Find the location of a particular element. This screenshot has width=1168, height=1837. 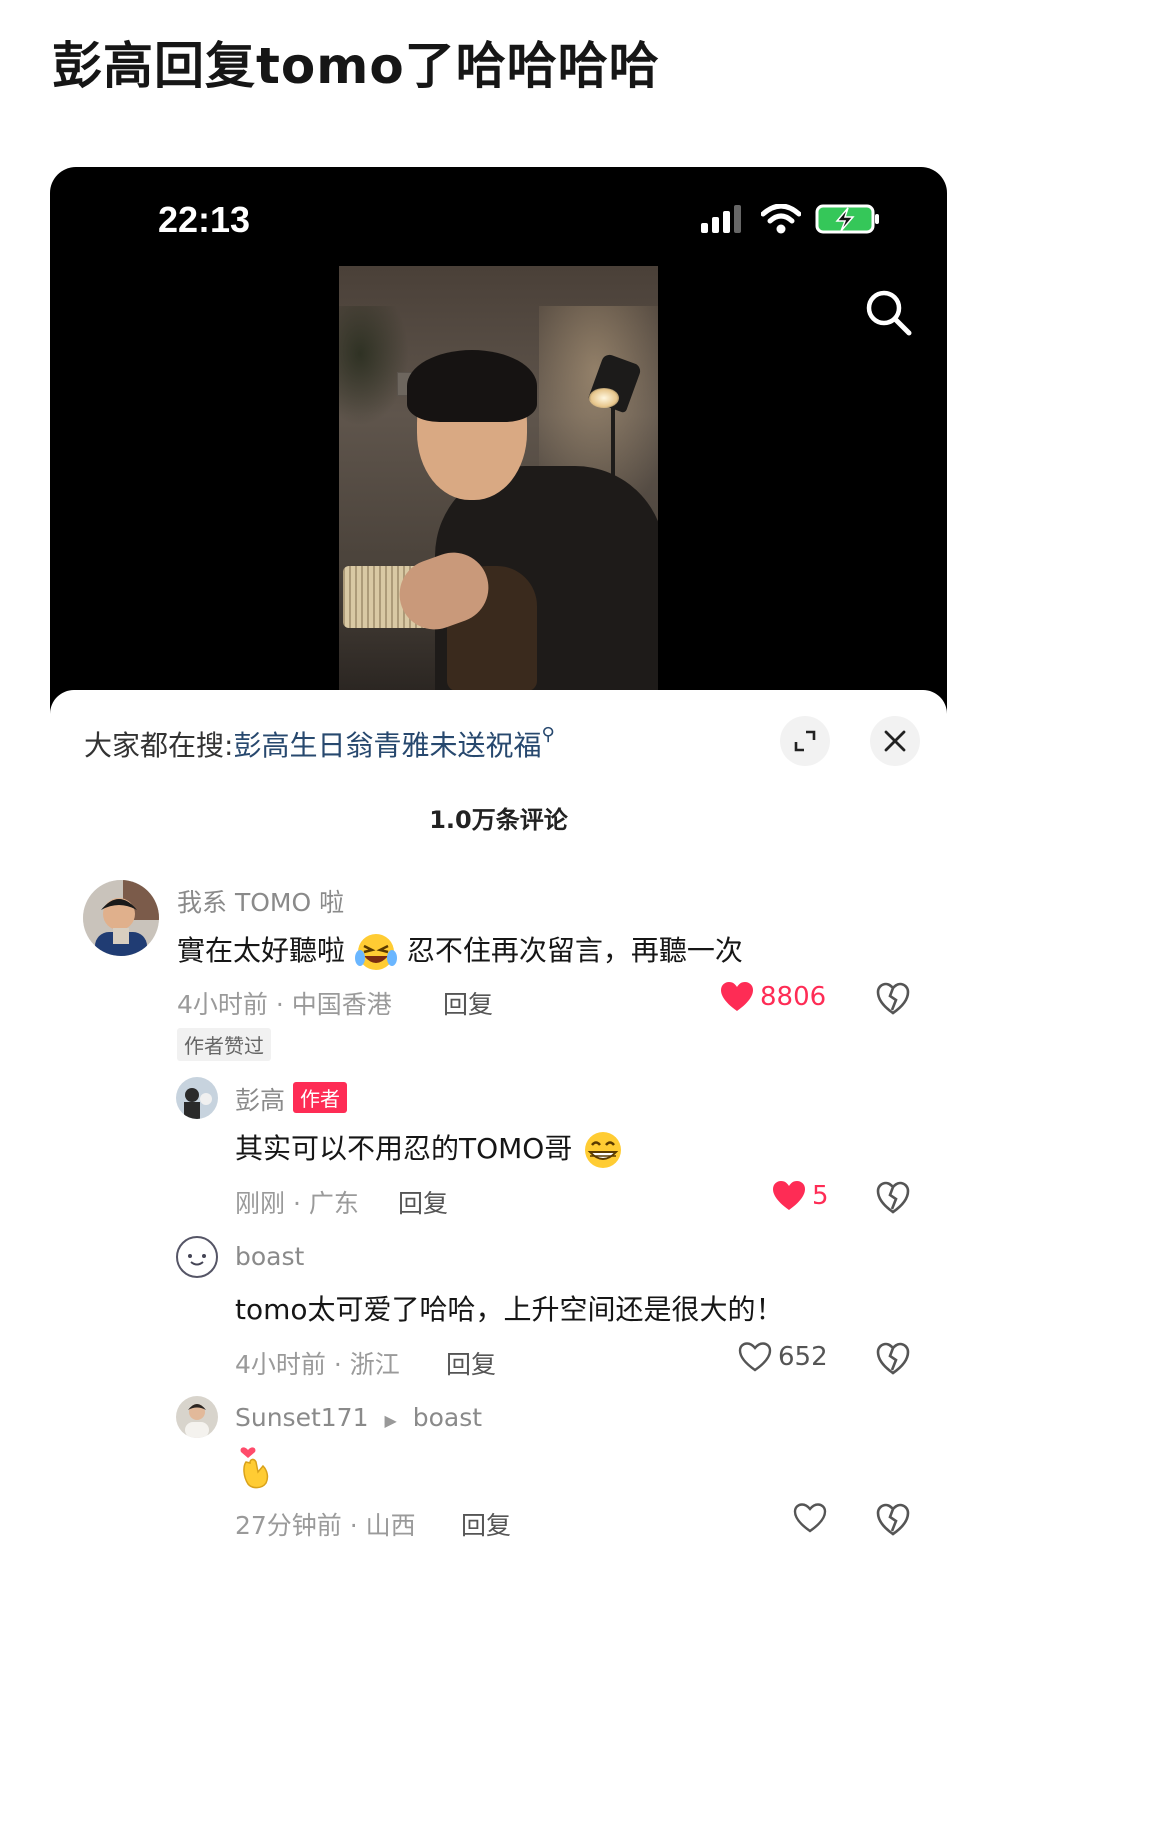

expand-icon is located at coordinates (805, 741).